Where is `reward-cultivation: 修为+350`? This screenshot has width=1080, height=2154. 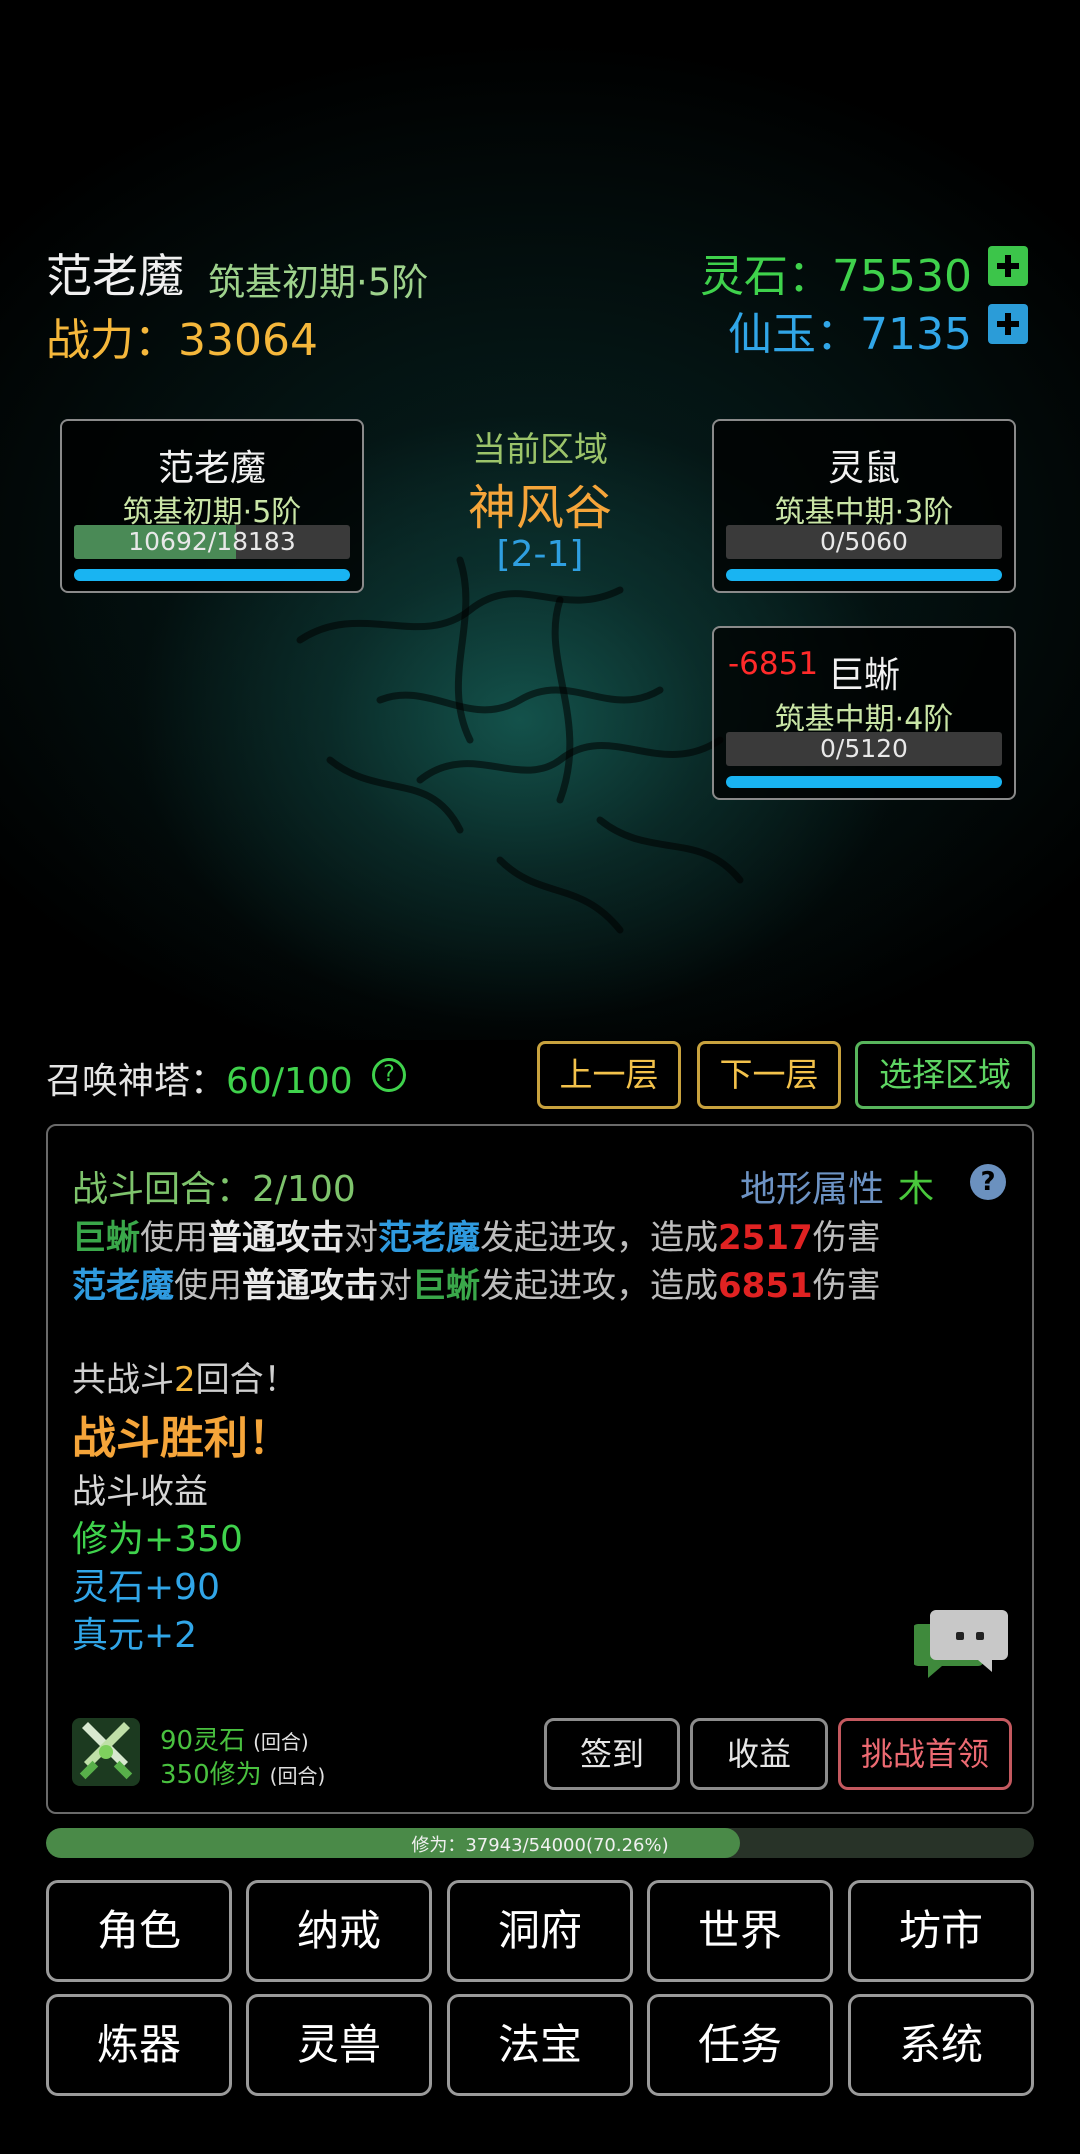 reward-cultivation: 修为+350 is located at coordinates (157, 1539).